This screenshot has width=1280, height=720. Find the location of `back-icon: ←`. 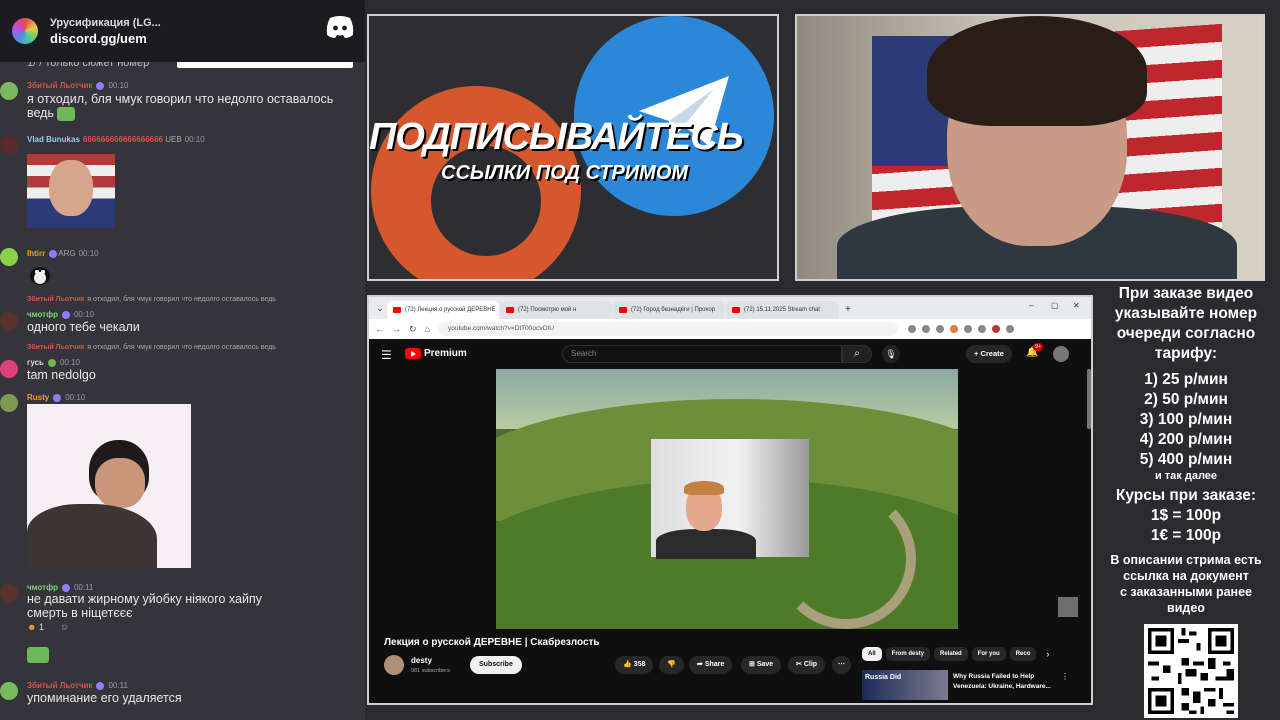

back-icon: ← is located at coordinates (379, 329).